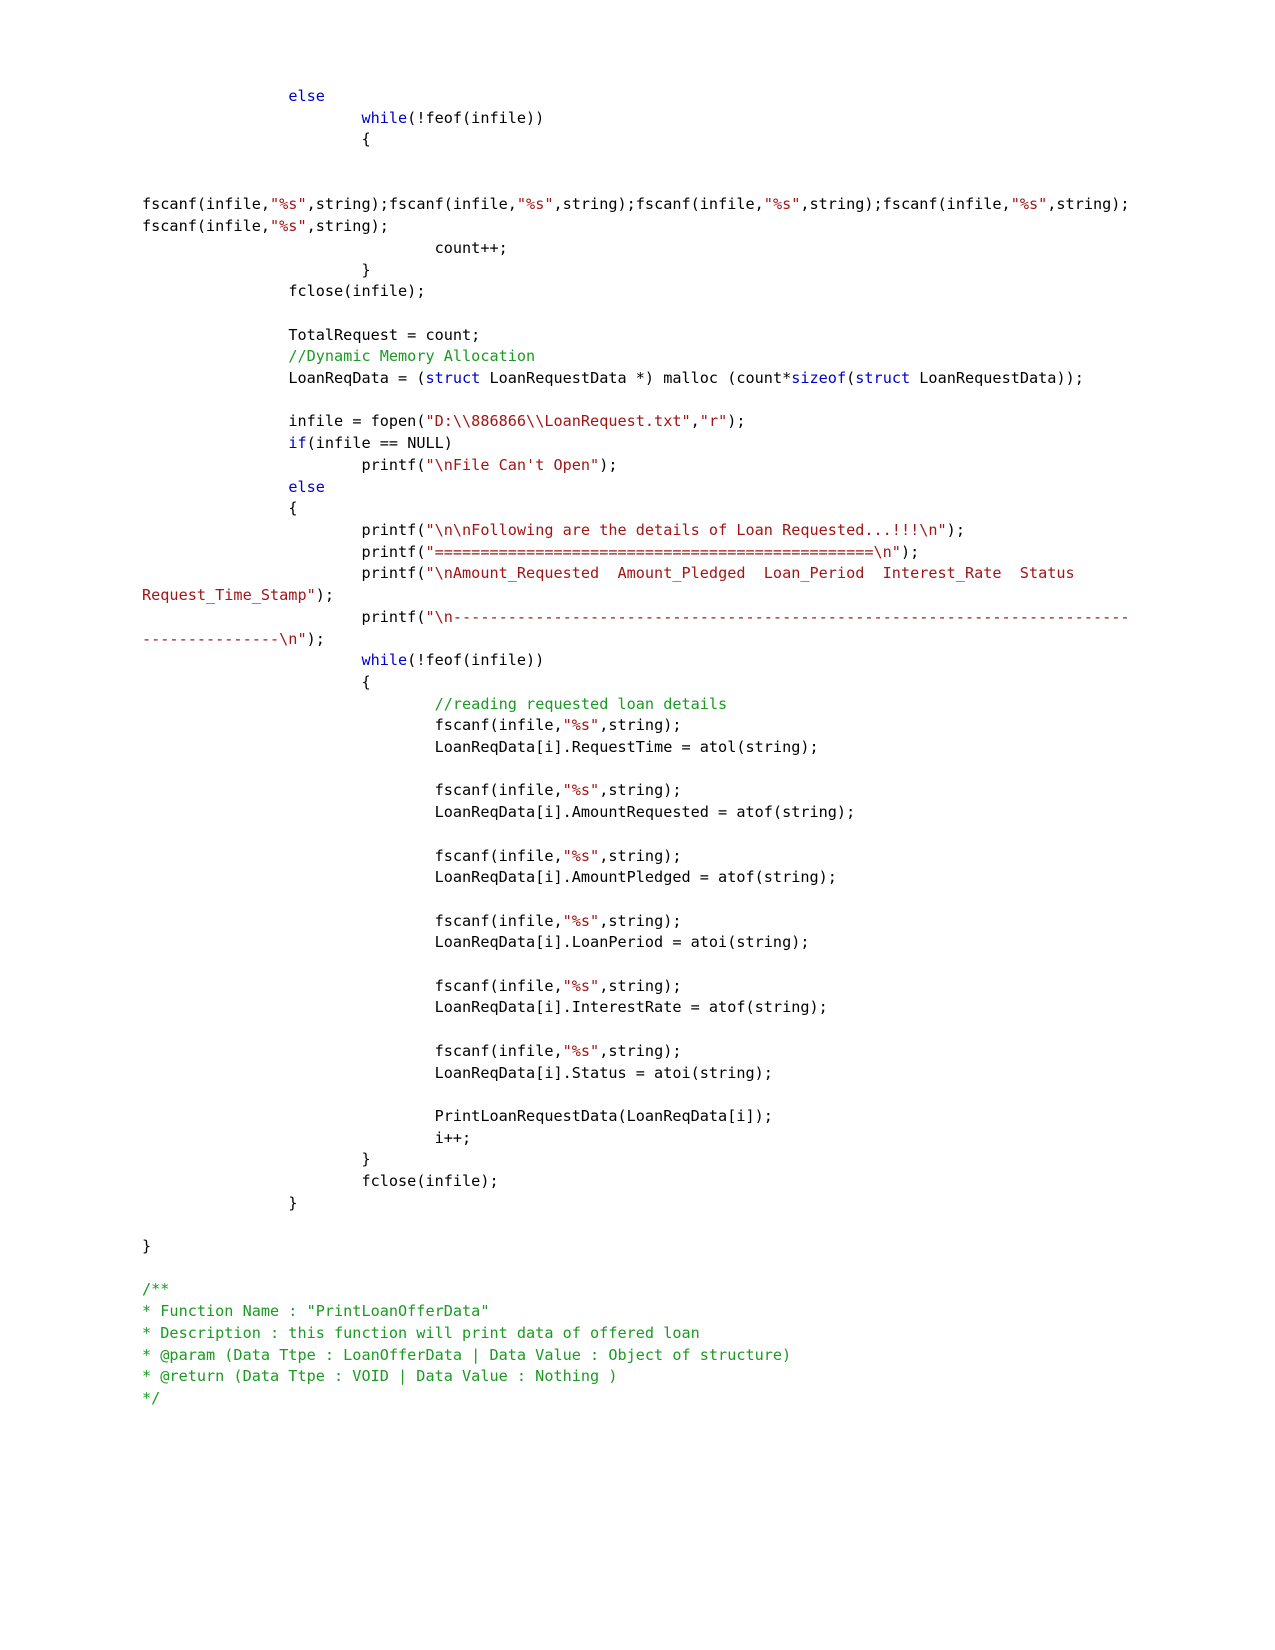 This screenshot has height=1650, width=1275. I want to click on code-token-pln: count++;, so click(471, 247).